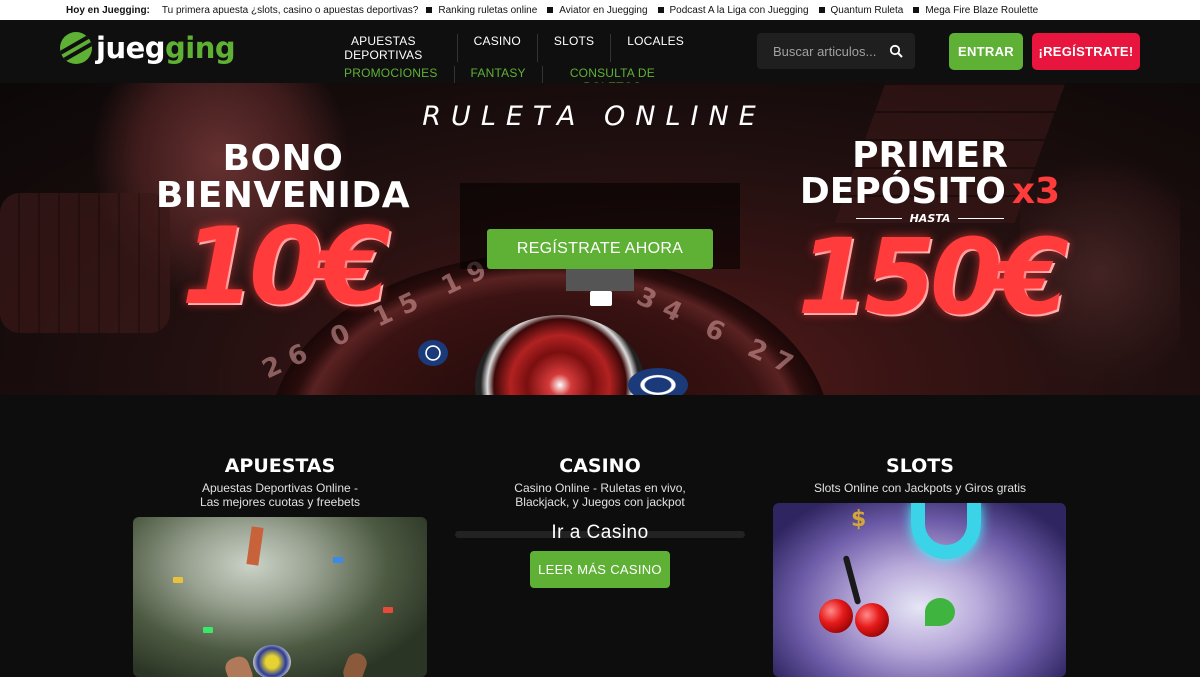  I want to click on nav-primary-row: APUESTAS DEPORTIVAS CASINO SLOTS LOCALES, so click(505, 48).